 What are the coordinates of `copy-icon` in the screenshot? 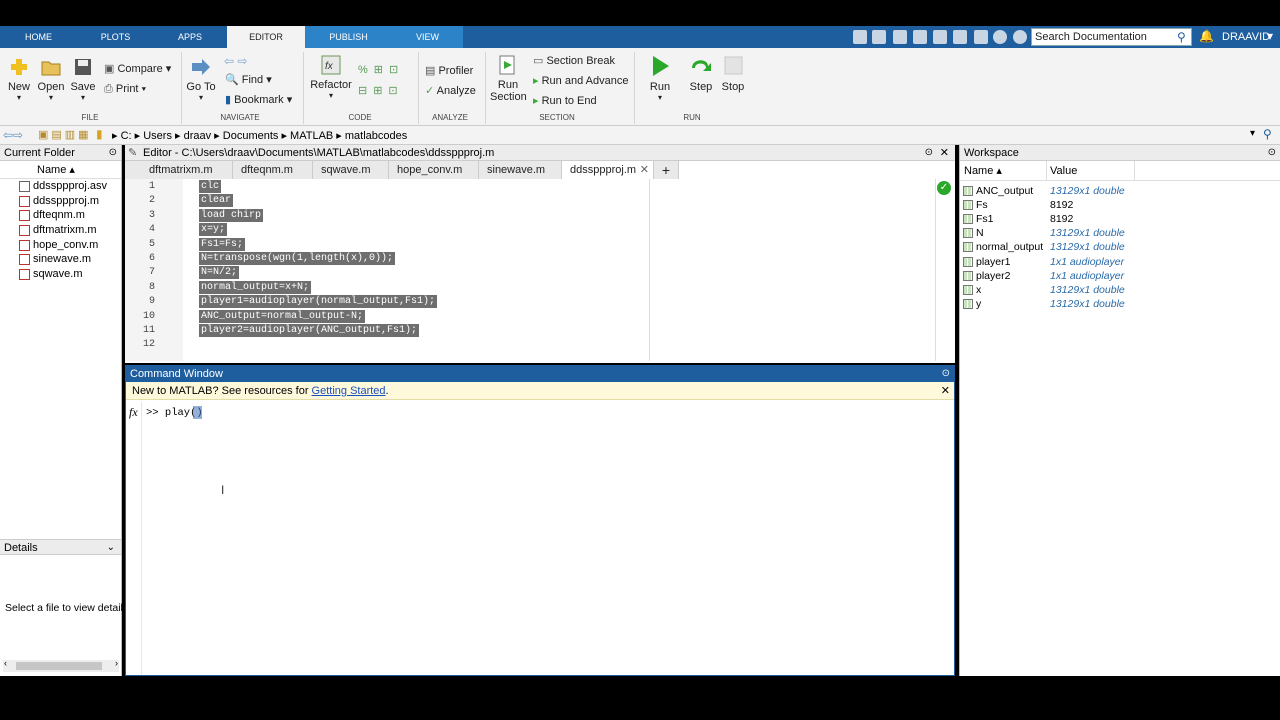 It's located at (900, 37).